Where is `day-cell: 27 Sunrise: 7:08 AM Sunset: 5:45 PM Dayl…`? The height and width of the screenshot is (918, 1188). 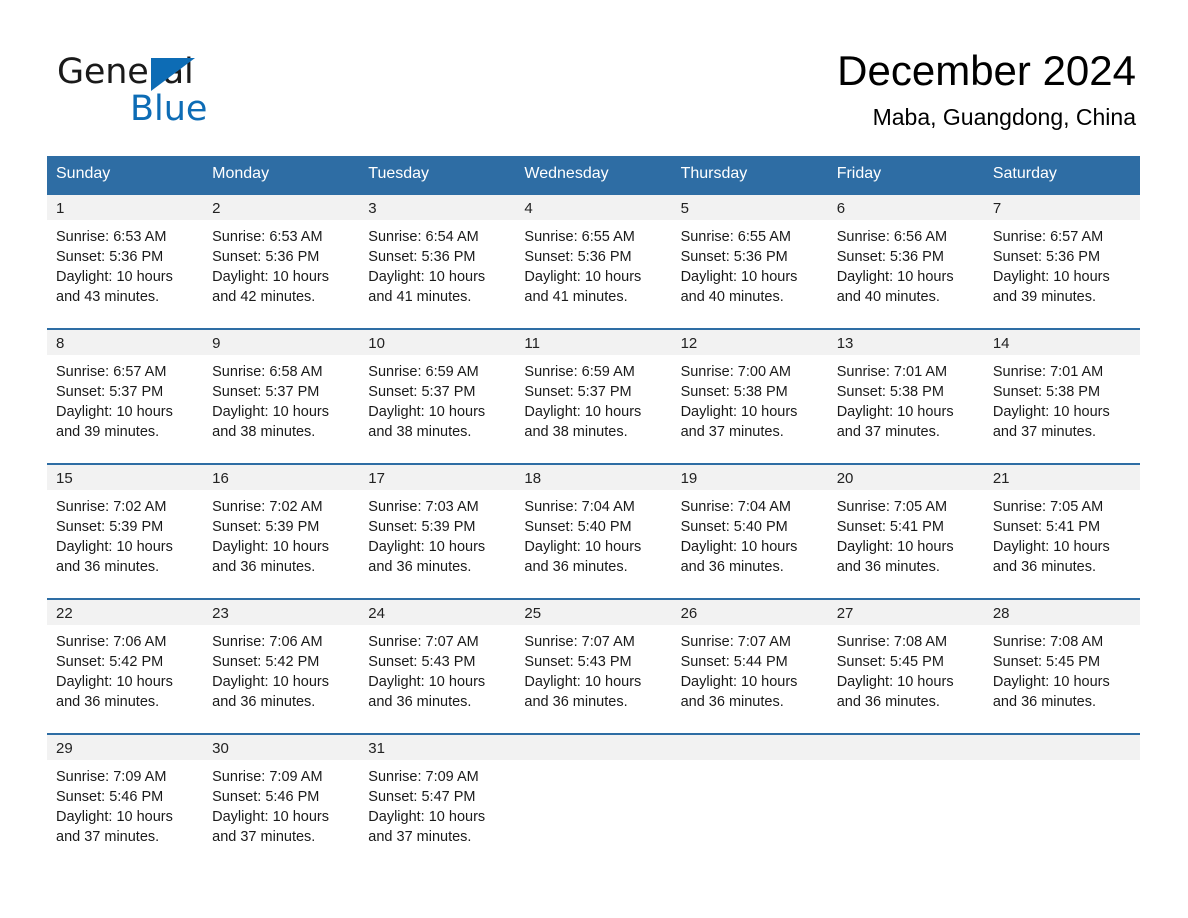 day-cell: 27 Sunrise: 7:08 AM Sunset: 5:45 PM Dayl… is located at coordinates (905, 666).